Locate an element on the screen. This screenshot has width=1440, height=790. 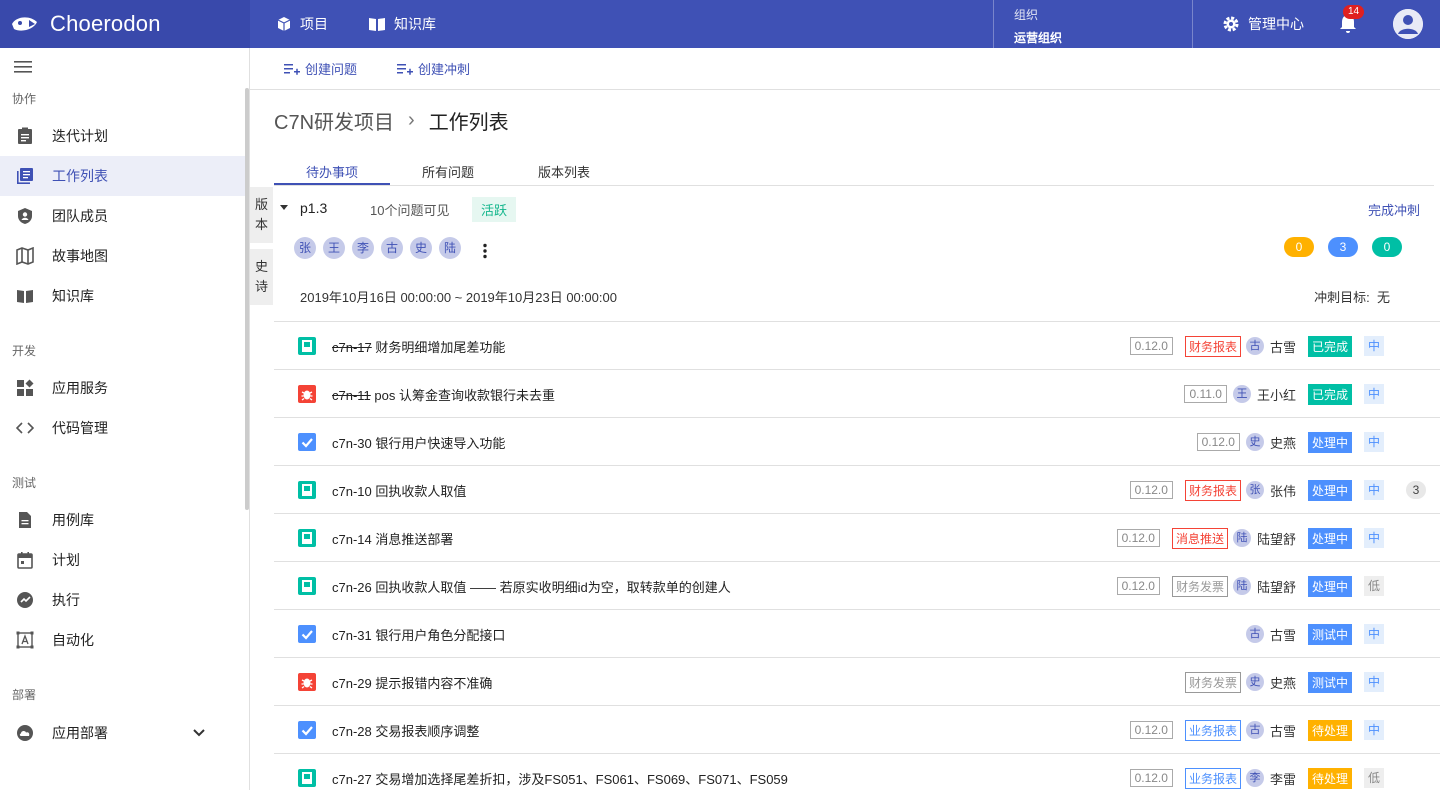
sidebar-item-execute: 执行 is located at coordinates (122, 600).